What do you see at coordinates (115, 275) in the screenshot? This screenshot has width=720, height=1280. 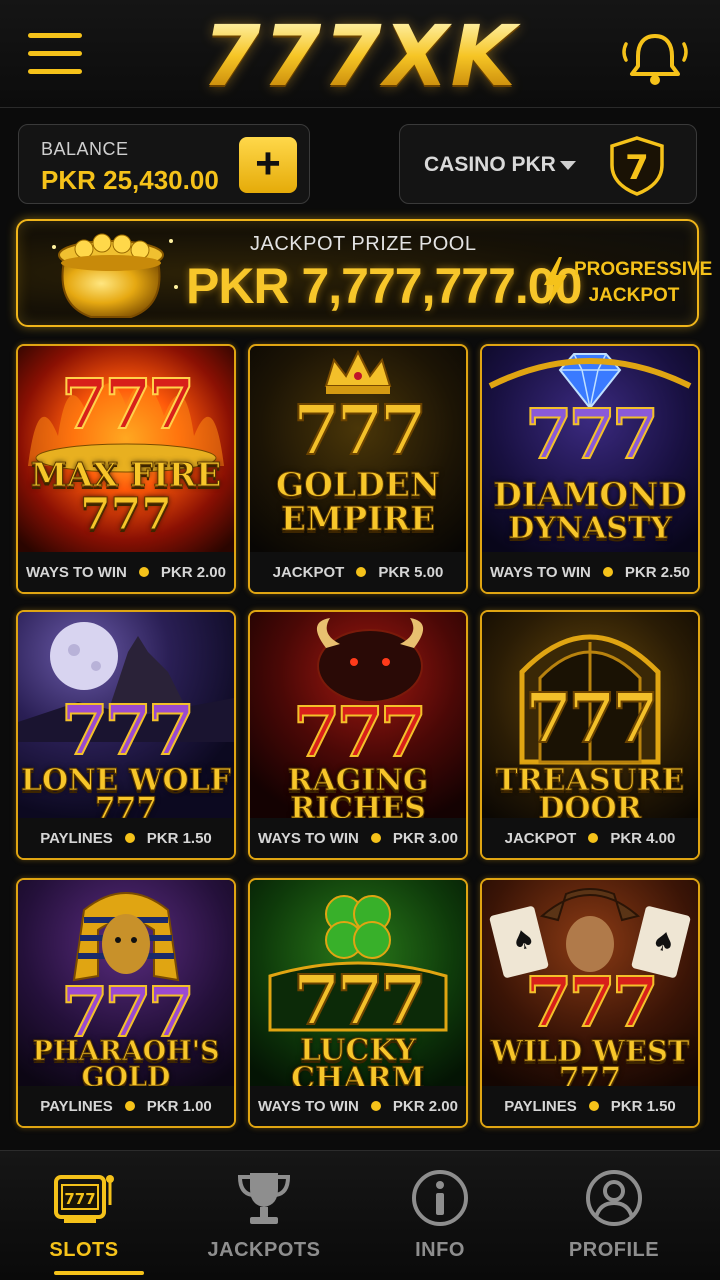 I see `gold-pot-icon` at bounding box center [115, 275].